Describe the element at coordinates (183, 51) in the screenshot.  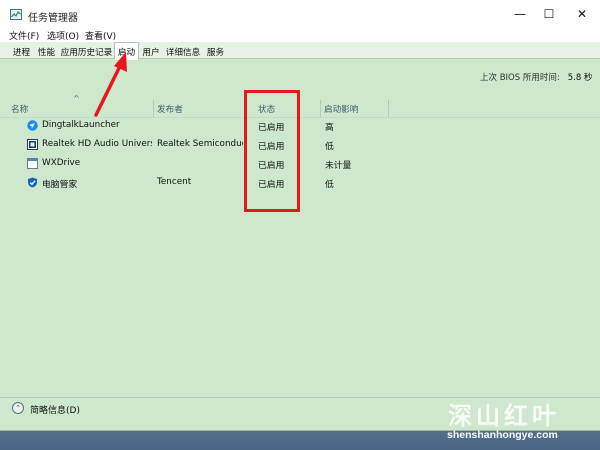
I see `tab-details: 详细信息` at that location.